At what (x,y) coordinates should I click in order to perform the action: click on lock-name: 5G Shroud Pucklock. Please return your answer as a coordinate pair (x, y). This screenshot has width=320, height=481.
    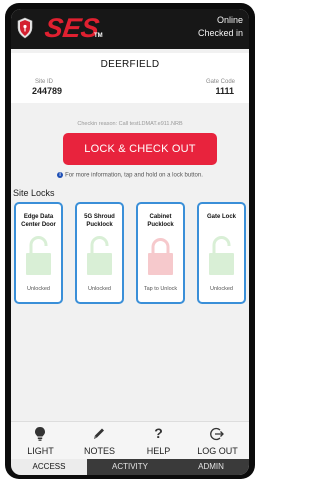
    Looking at the image, I should click on (99, 221).